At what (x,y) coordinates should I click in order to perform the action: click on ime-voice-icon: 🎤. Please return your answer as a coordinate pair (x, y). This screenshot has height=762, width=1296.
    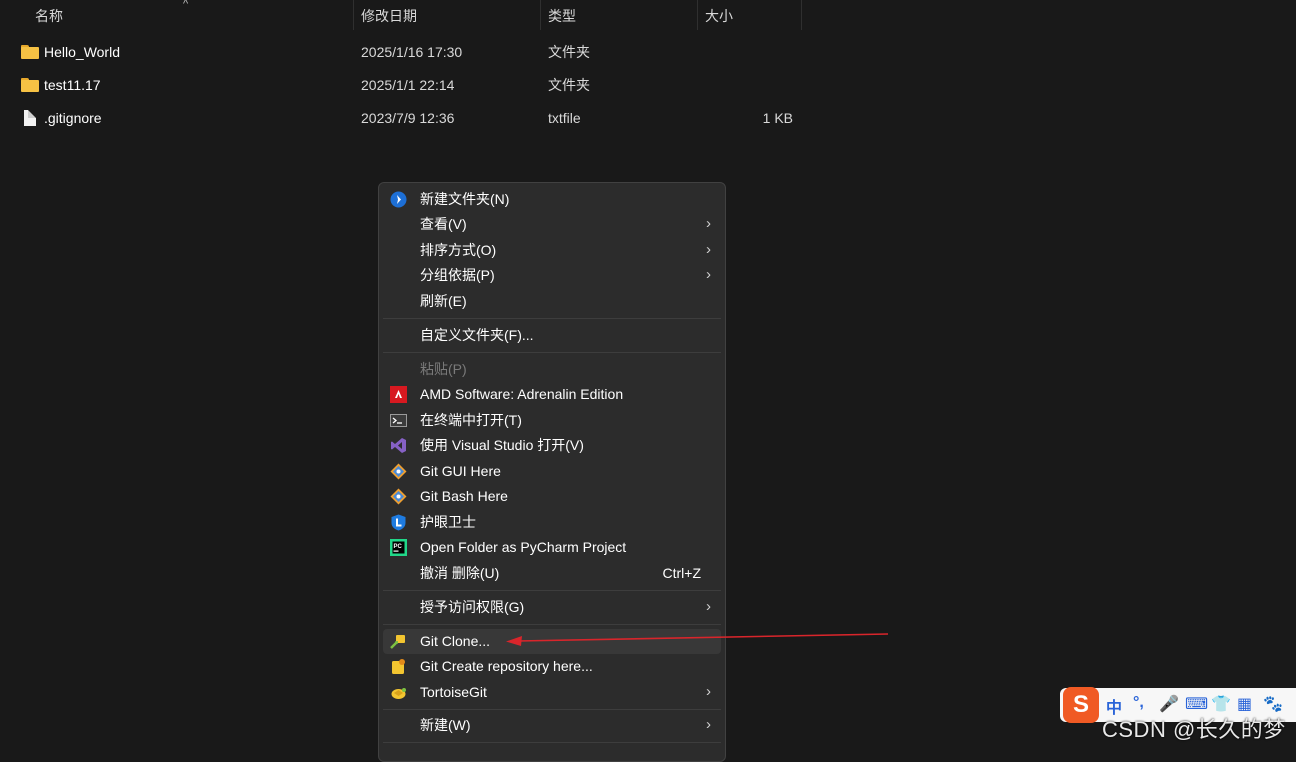
    Looking at the image, I should click on (1169, 704).